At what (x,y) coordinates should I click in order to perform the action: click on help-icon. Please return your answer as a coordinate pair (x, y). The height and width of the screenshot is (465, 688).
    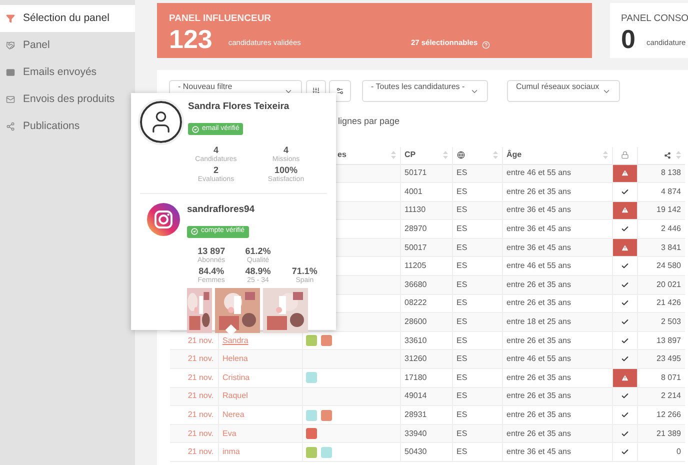
    Looking at the image, I should click on (486, 44).